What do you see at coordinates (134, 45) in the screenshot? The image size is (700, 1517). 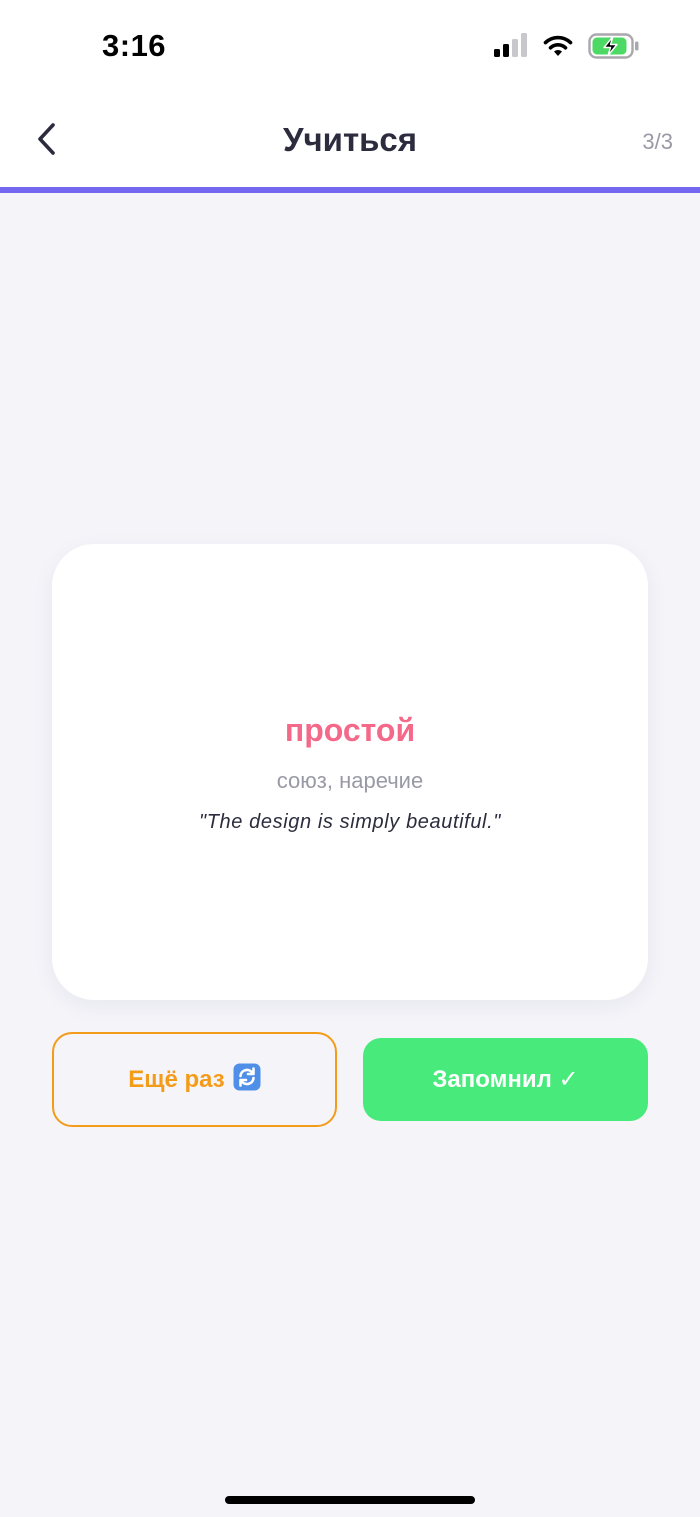 I see `status-time: 3:16` at bounding box center [134, 45].